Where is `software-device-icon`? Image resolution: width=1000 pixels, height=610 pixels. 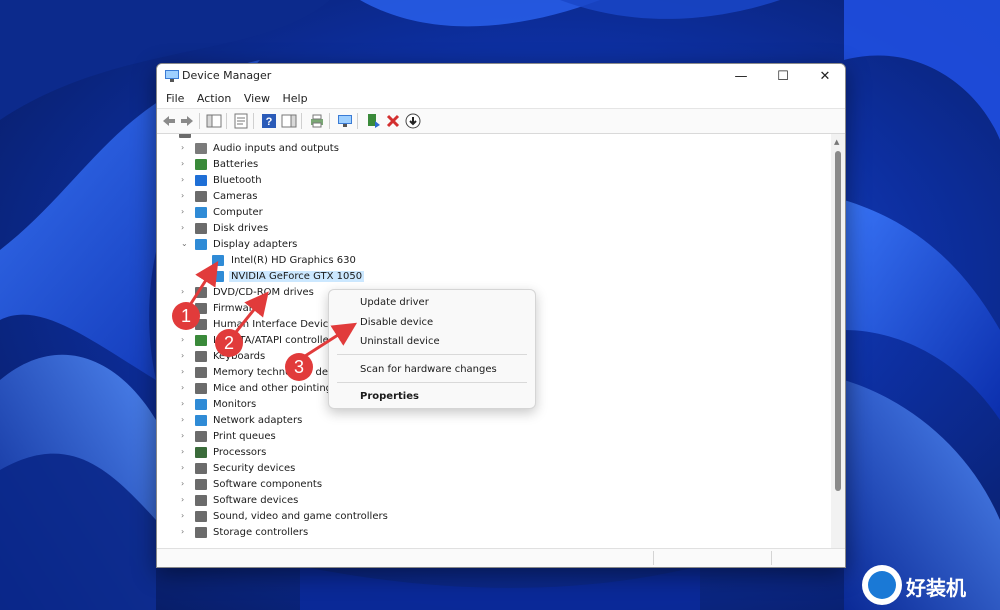 software-device-icon is located at coordinates (201, 500).